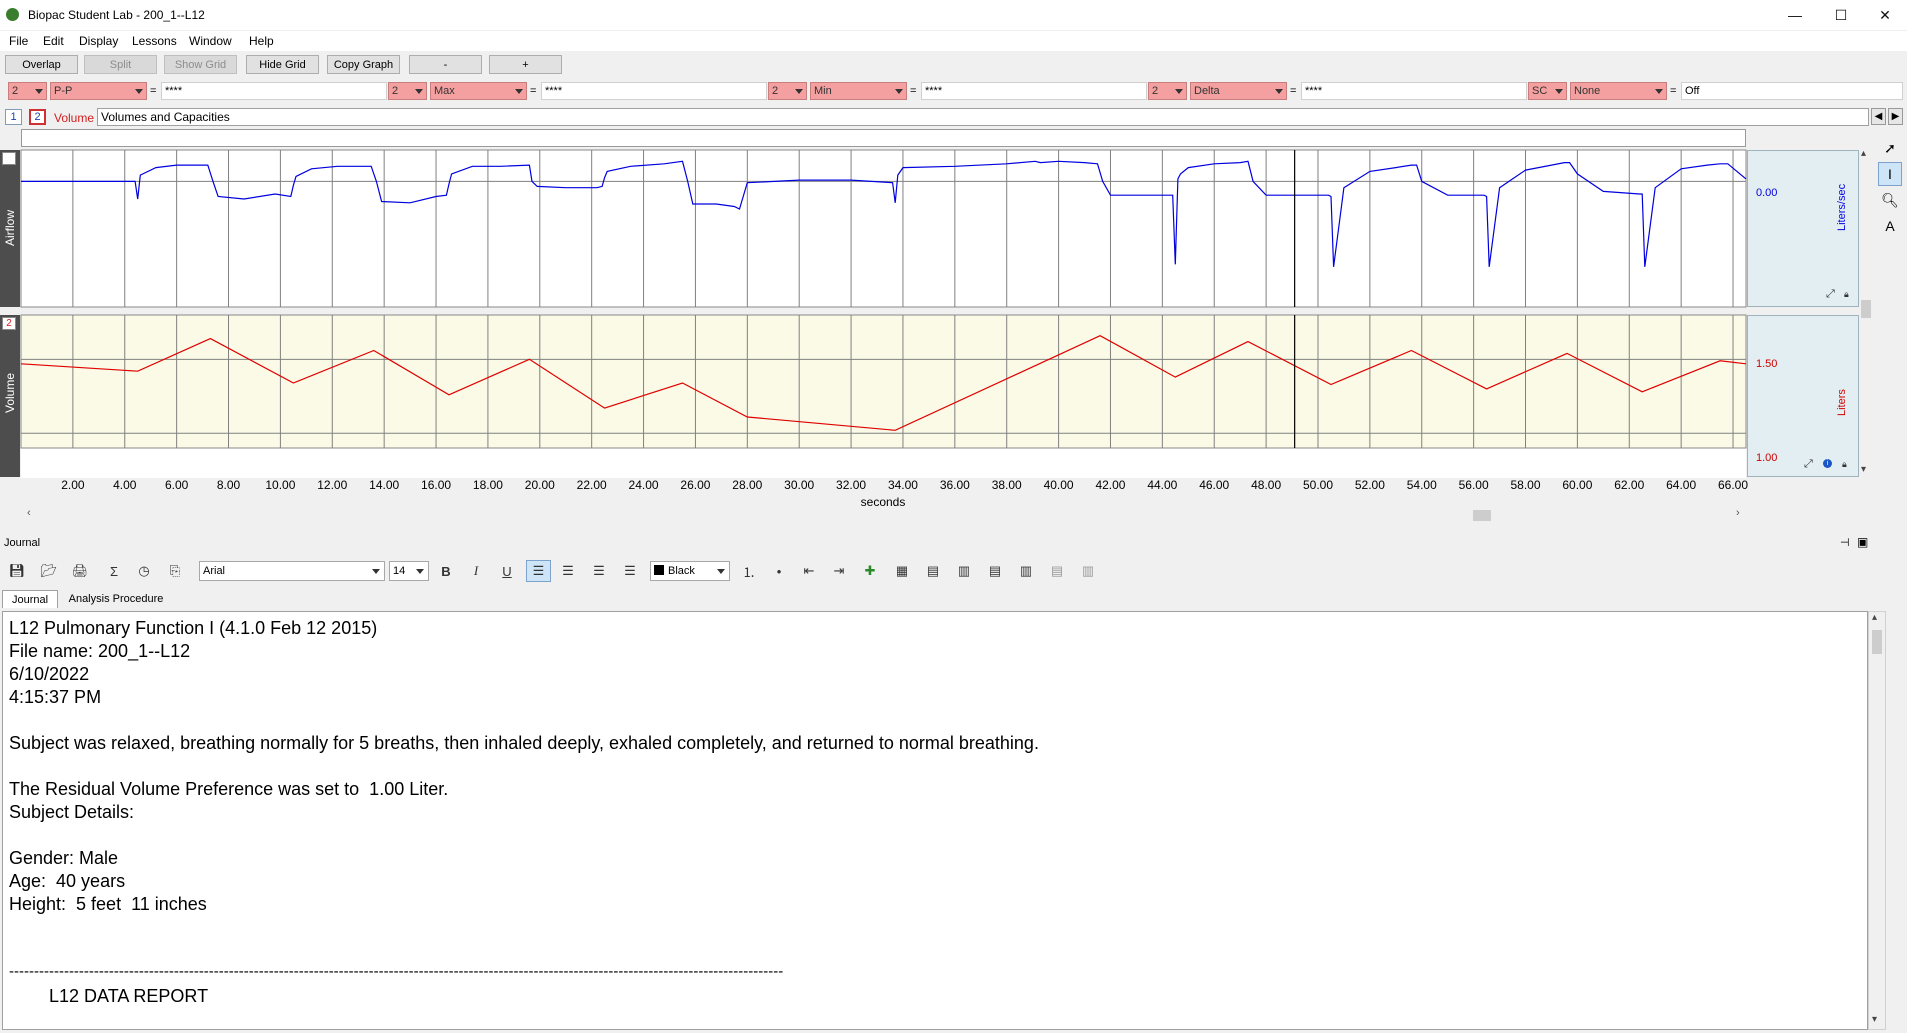 Image resolution: width=1907 pixels, height=1033 pixels. I want to click on scroll-right-icon: ▶, so click(1895, 116).